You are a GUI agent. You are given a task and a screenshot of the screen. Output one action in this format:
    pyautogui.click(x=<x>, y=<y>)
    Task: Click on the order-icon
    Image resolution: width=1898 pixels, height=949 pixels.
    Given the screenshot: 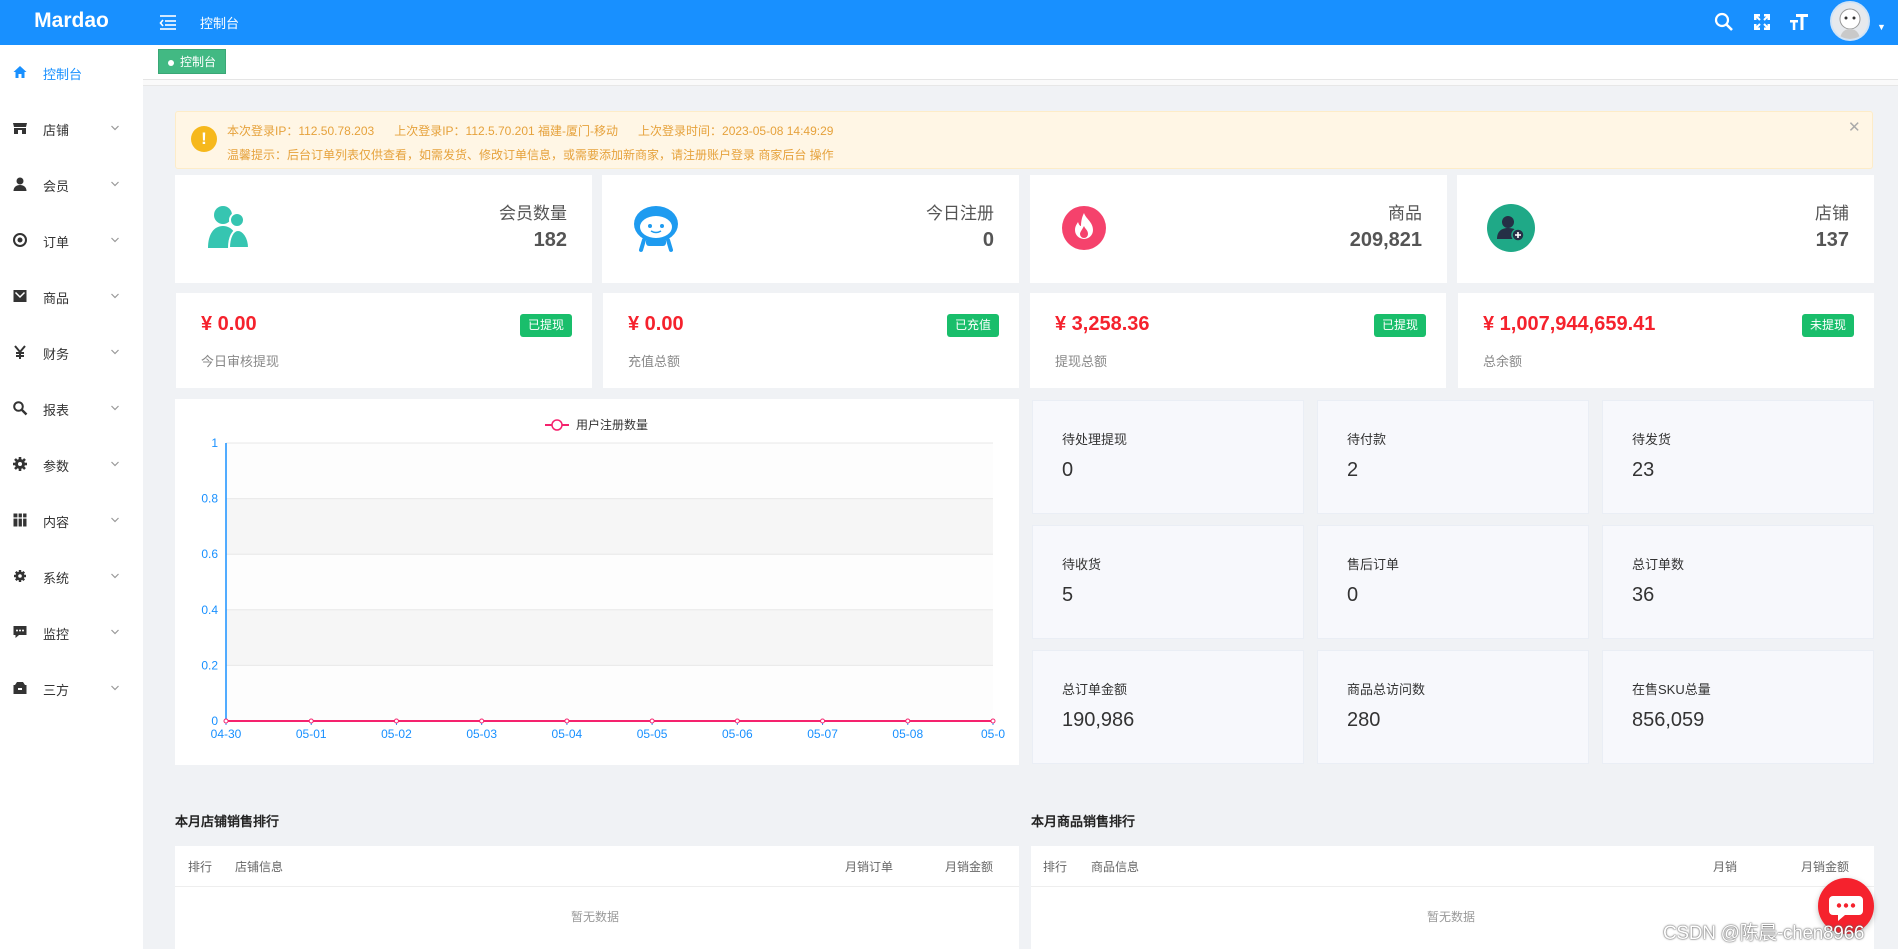 What is the action you would take?
    pyautogui.click(x=20, y=240)
    